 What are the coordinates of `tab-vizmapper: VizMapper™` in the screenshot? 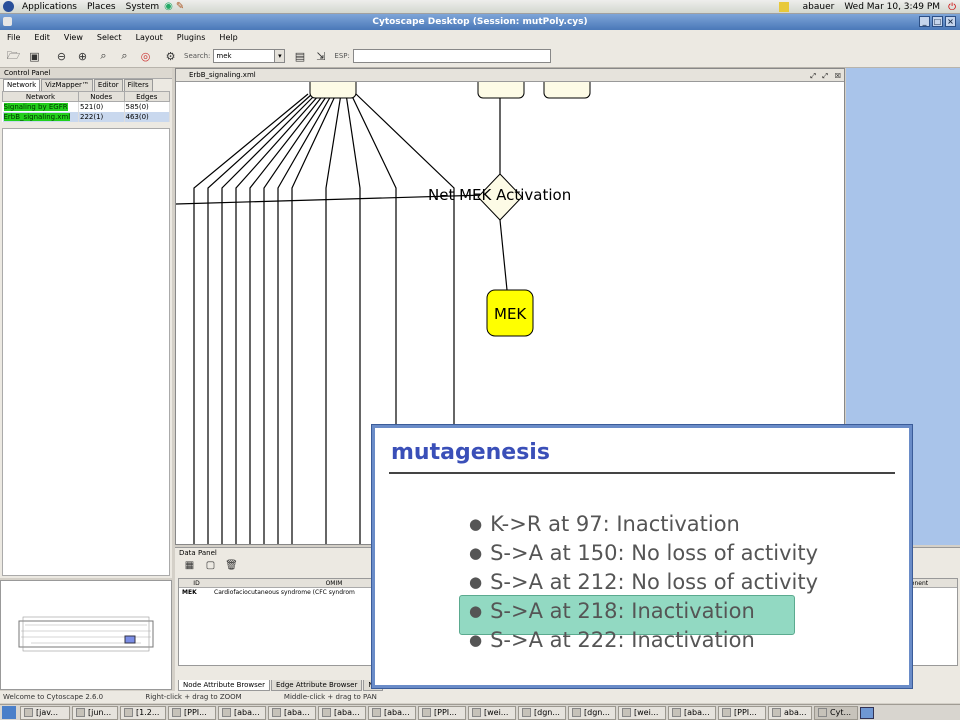 It's located at (67, 85).